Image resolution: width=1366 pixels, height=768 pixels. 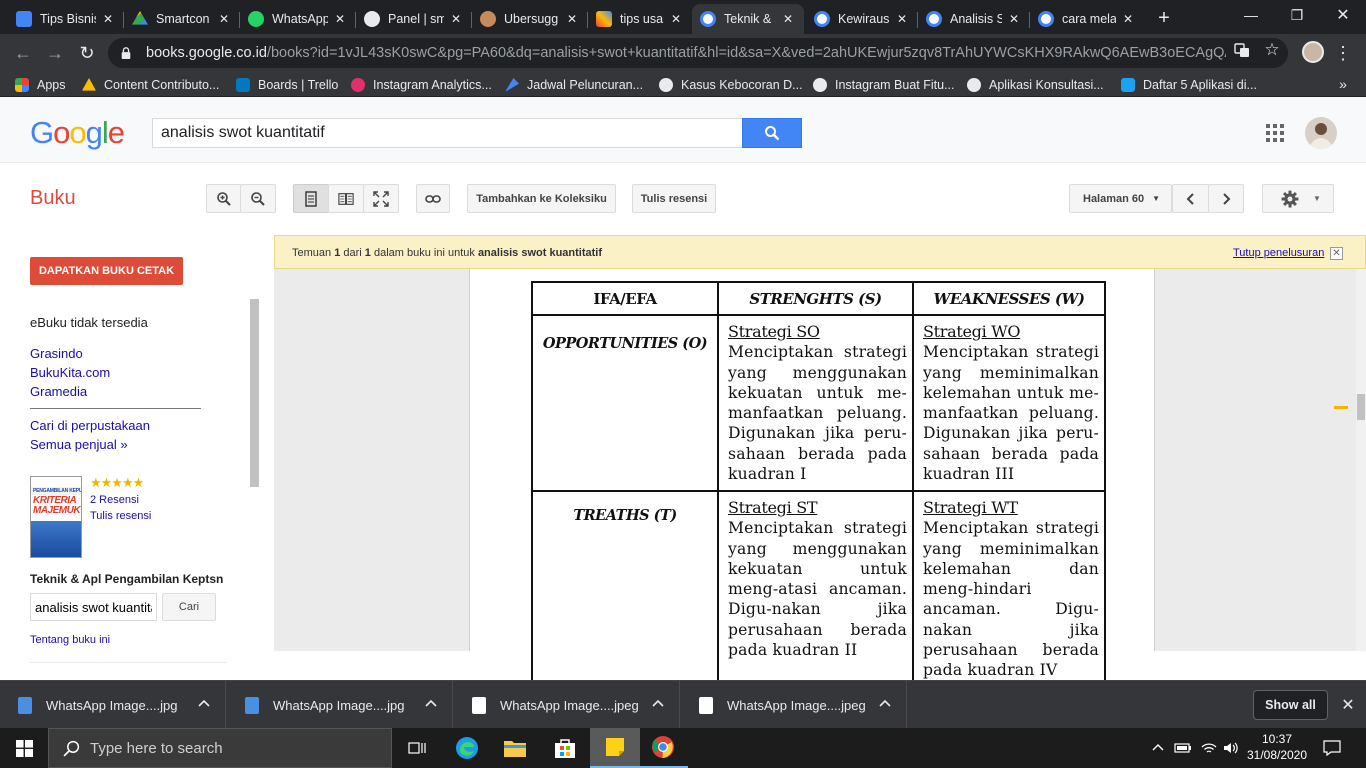 What do you see at coordinates (254, 393) in the screenshot?
I see `left-panel-scrollbar` at bounding box center [254, 393].